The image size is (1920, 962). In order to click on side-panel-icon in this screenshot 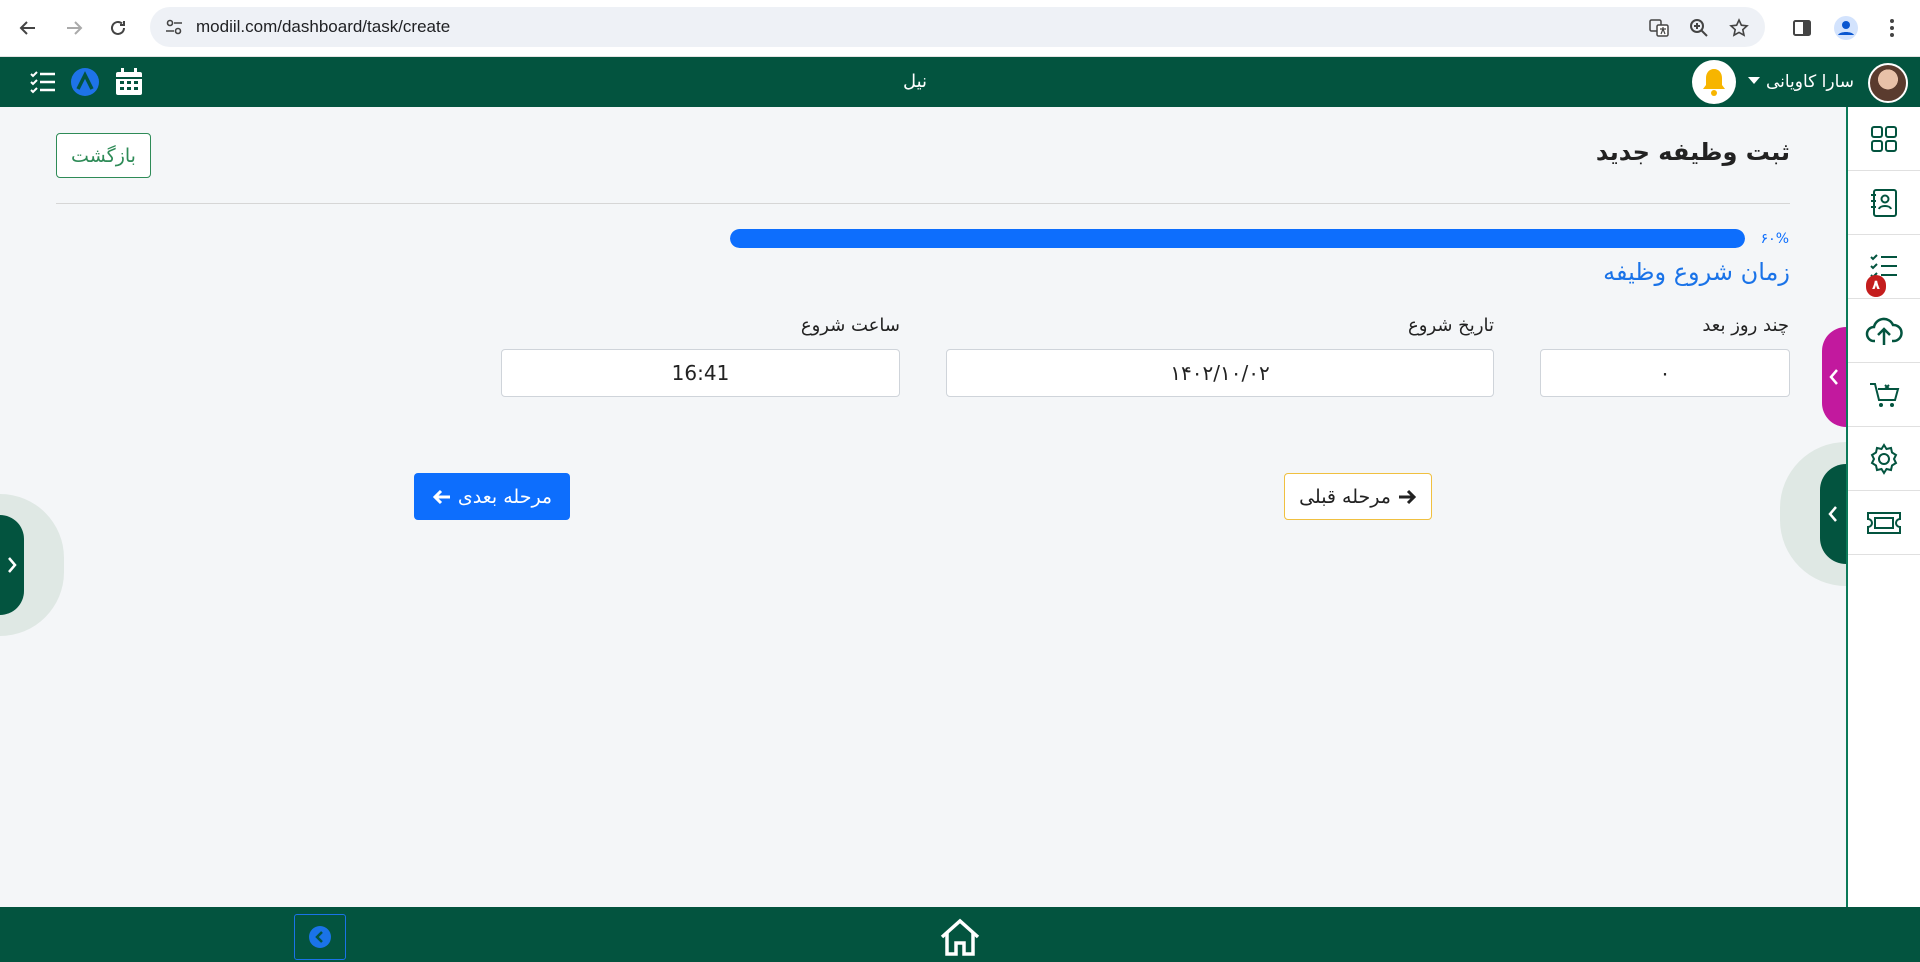, I will do `click(1802, 28)`.